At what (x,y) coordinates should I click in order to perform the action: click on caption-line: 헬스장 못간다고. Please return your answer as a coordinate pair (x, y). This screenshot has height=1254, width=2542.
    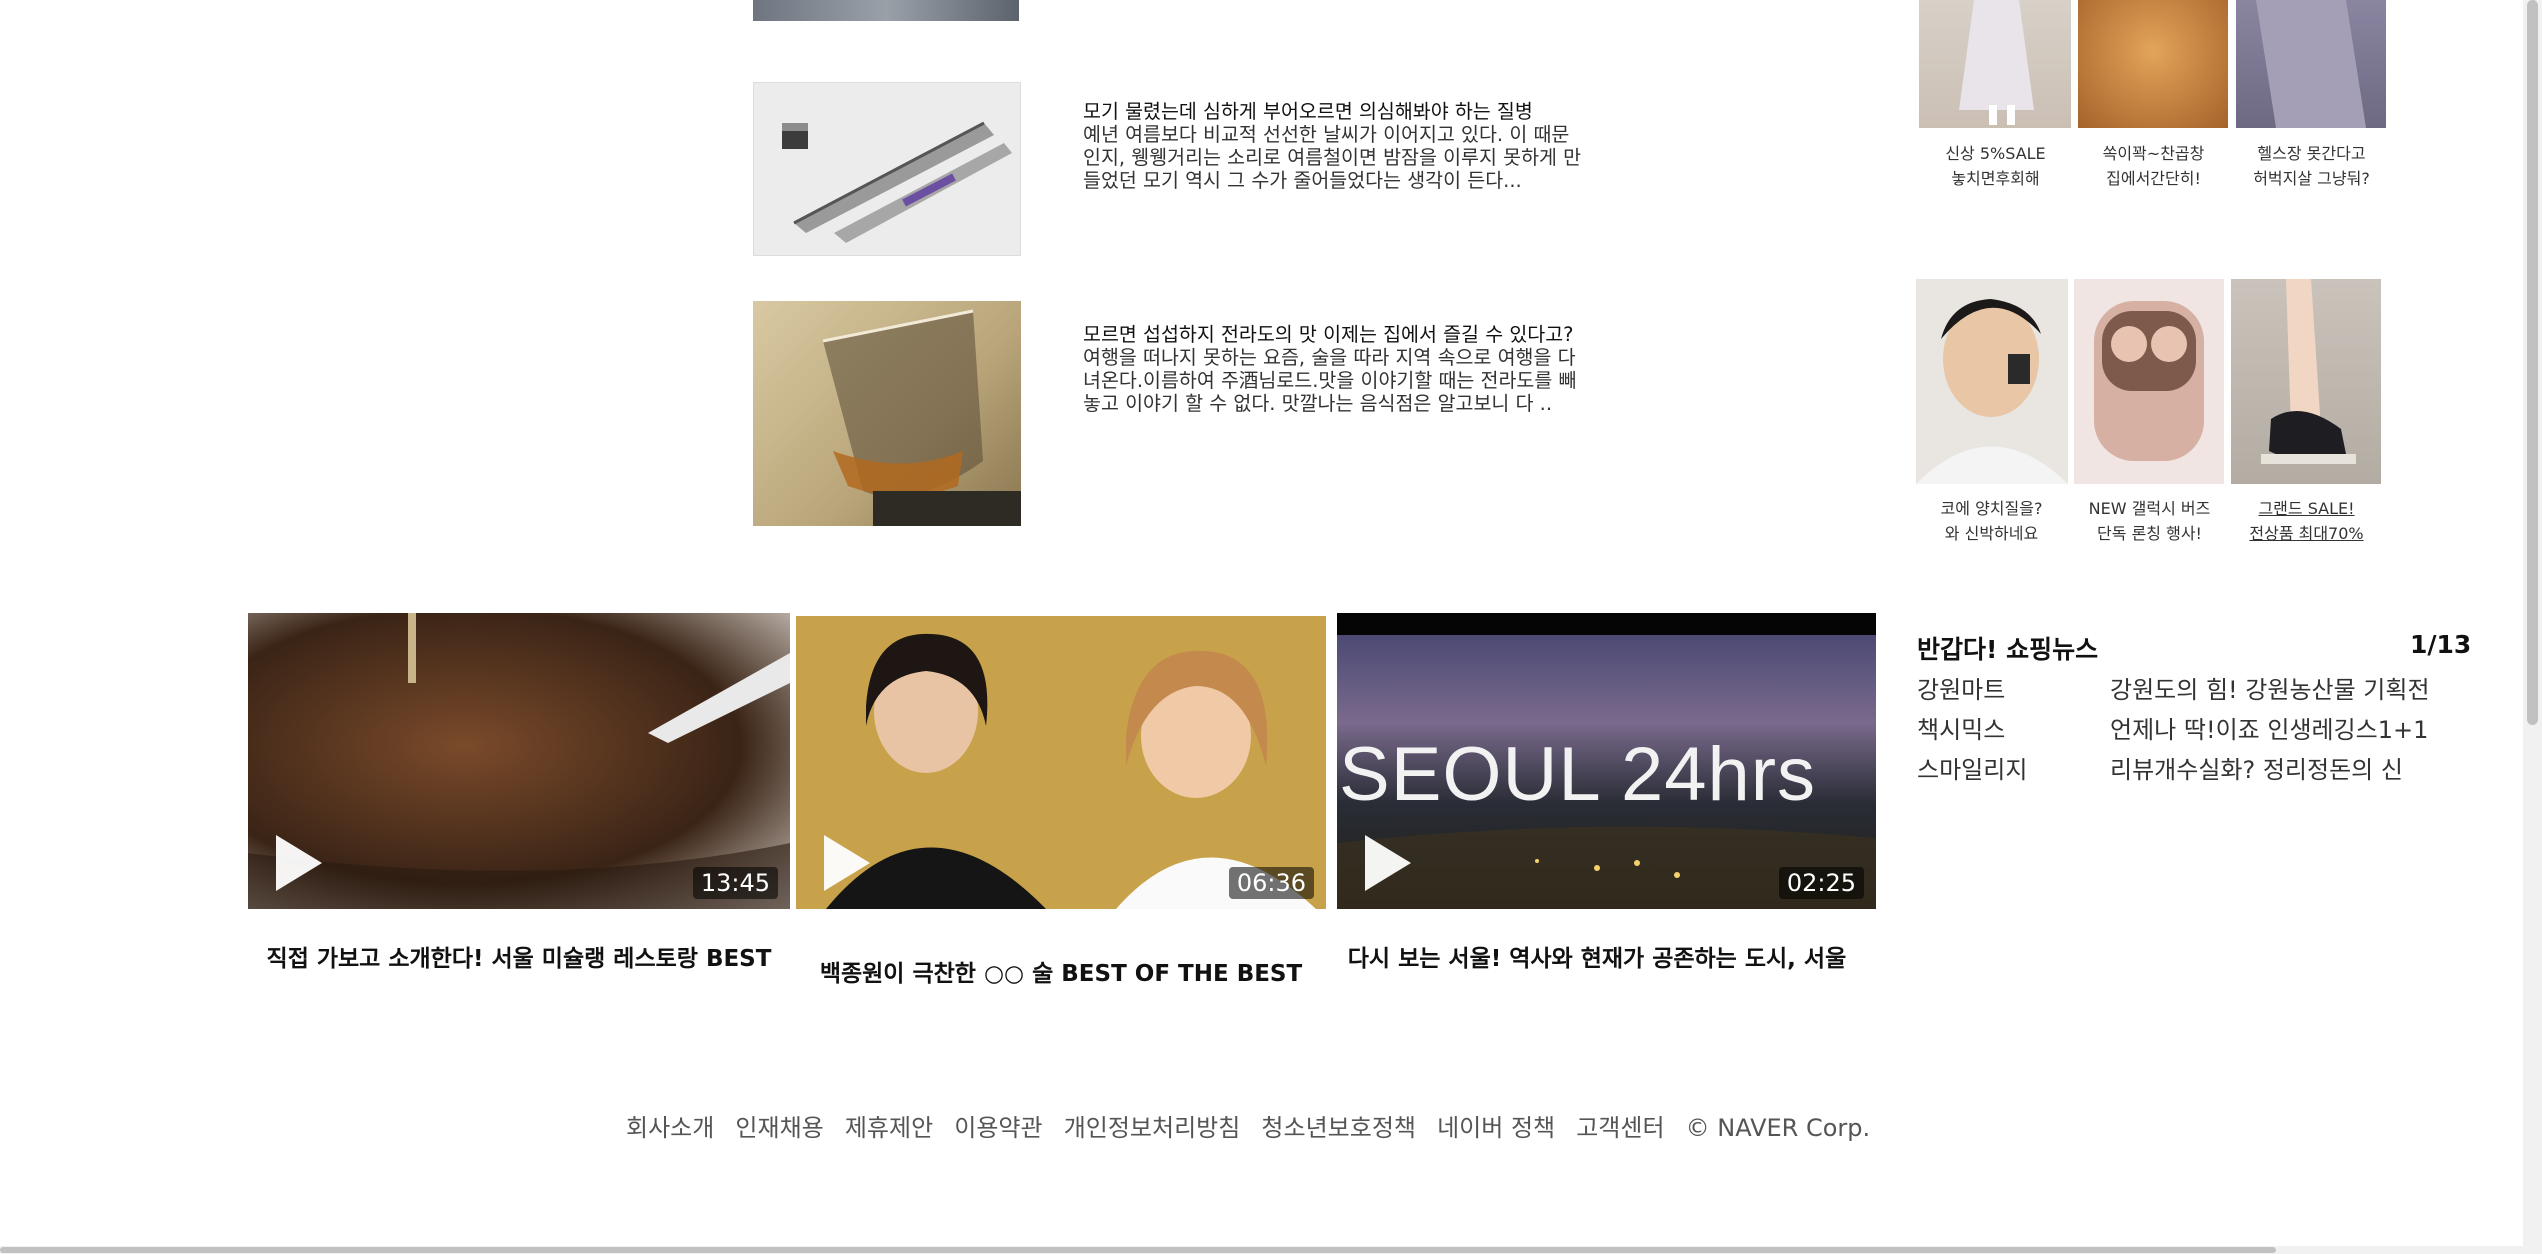
    Looking at the image, I should click on (2311, 153).